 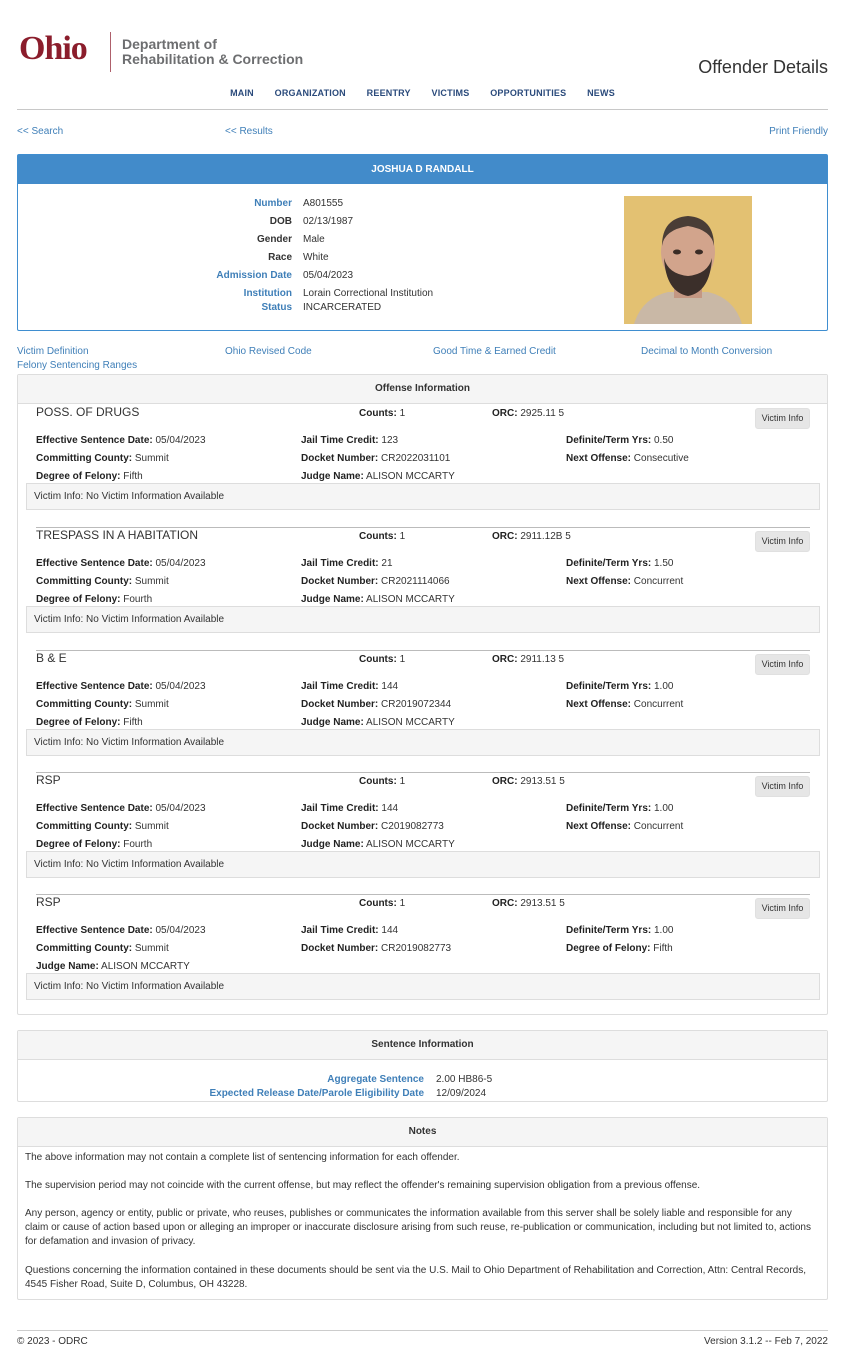 What do you see at coordinates (53, 49) in the screenshot?
I see `ohio-logo: Ohio` at bounding box center [53, 49].